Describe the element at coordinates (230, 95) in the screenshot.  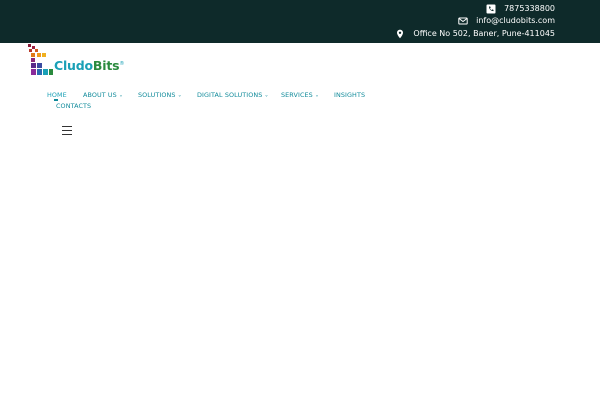
I see `nav-digital-solutions-label: DIGITAL SOLUTIONS` at that location.